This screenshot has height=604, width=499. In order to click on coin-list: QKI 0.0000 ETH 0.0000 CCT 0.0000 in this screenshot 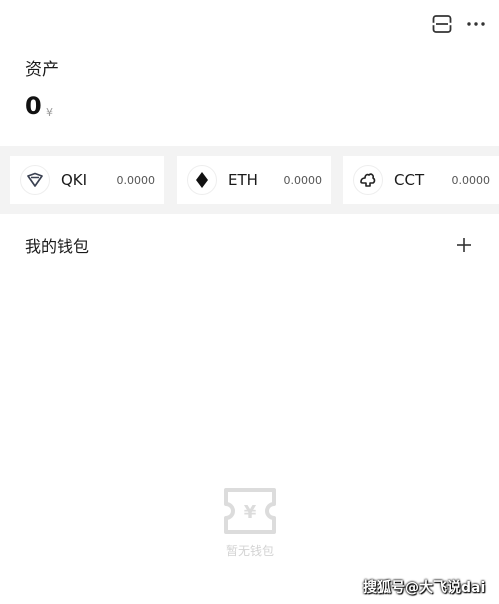, I will do `click(249, 180)`.